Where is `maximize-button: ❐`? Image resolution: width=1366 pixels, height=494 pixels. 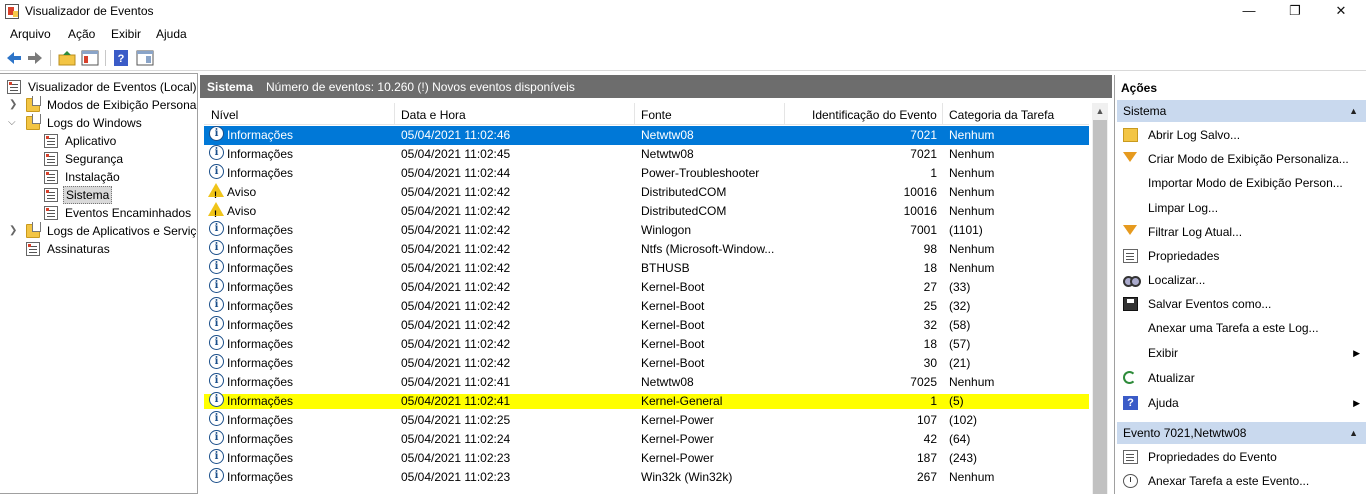 maximize-button: ❐ is located at coordinates (1295, 11).